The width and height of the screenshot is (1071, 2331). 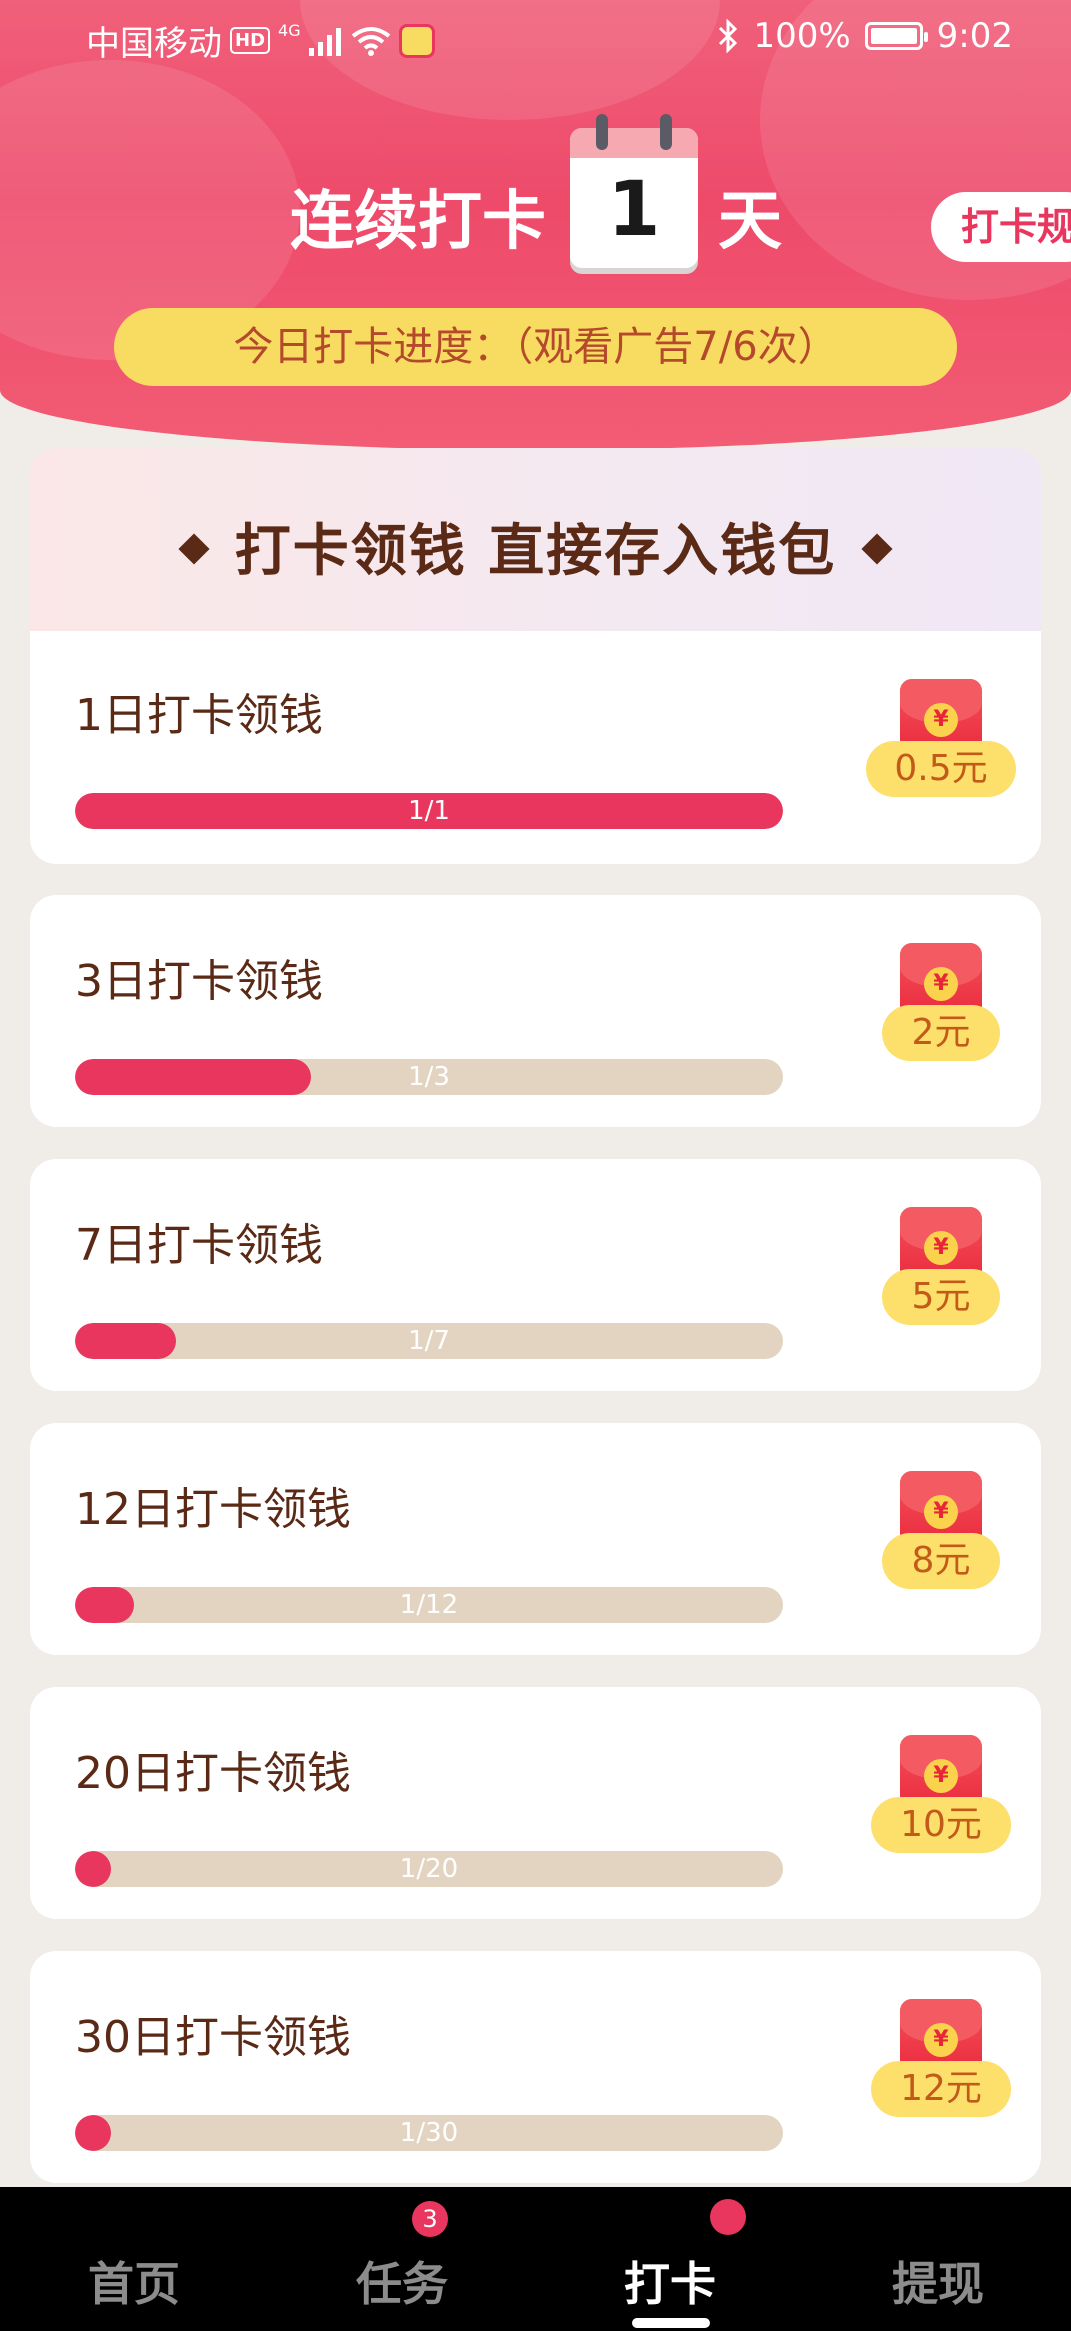 What do you see at coordinates (199, 715) in the screenshot?
I see `card-title: 1日打卡领钱` at bounding box center [199, 715].